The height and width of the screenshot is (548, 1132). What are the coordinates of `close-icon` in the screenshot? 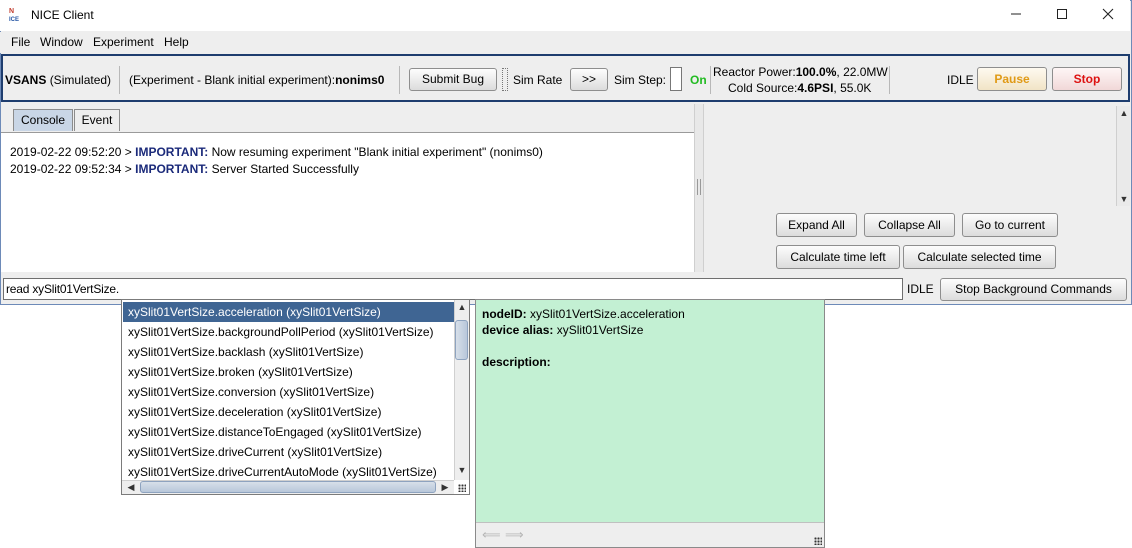 It's located at (1108, 14).